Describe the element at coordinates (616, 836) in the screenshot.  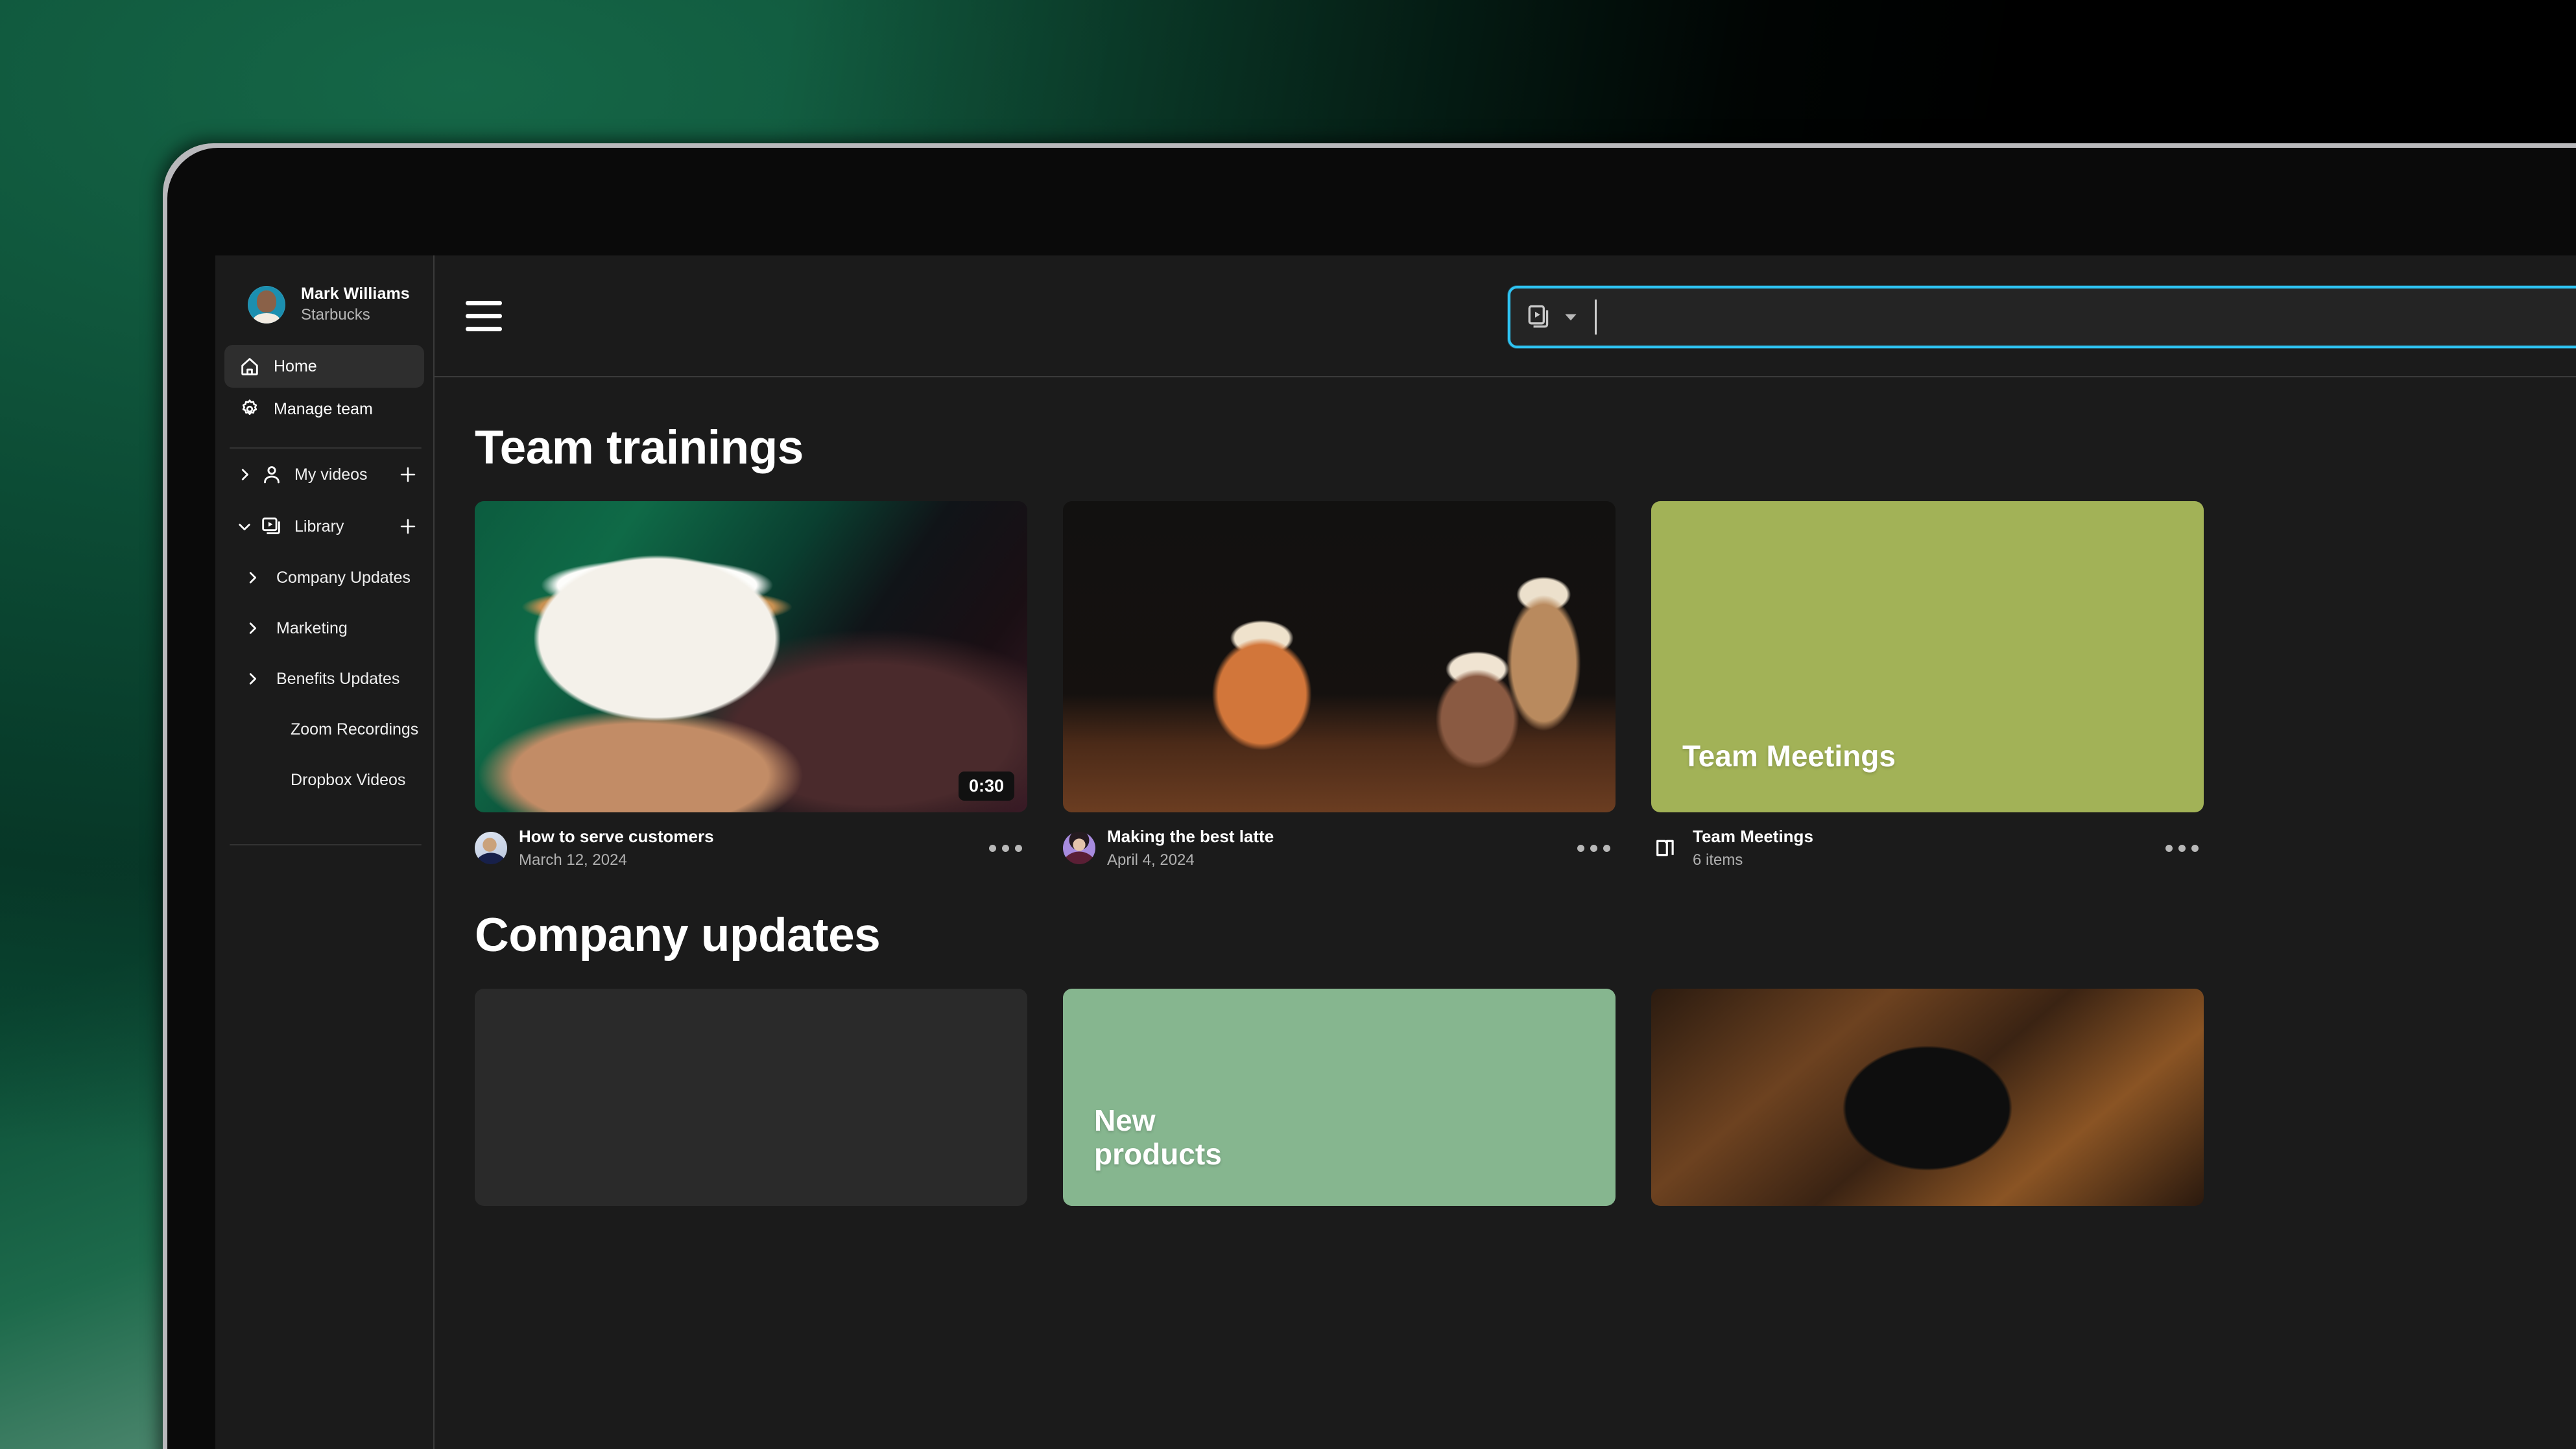
I see `card-title: How to serve customers` at that location.